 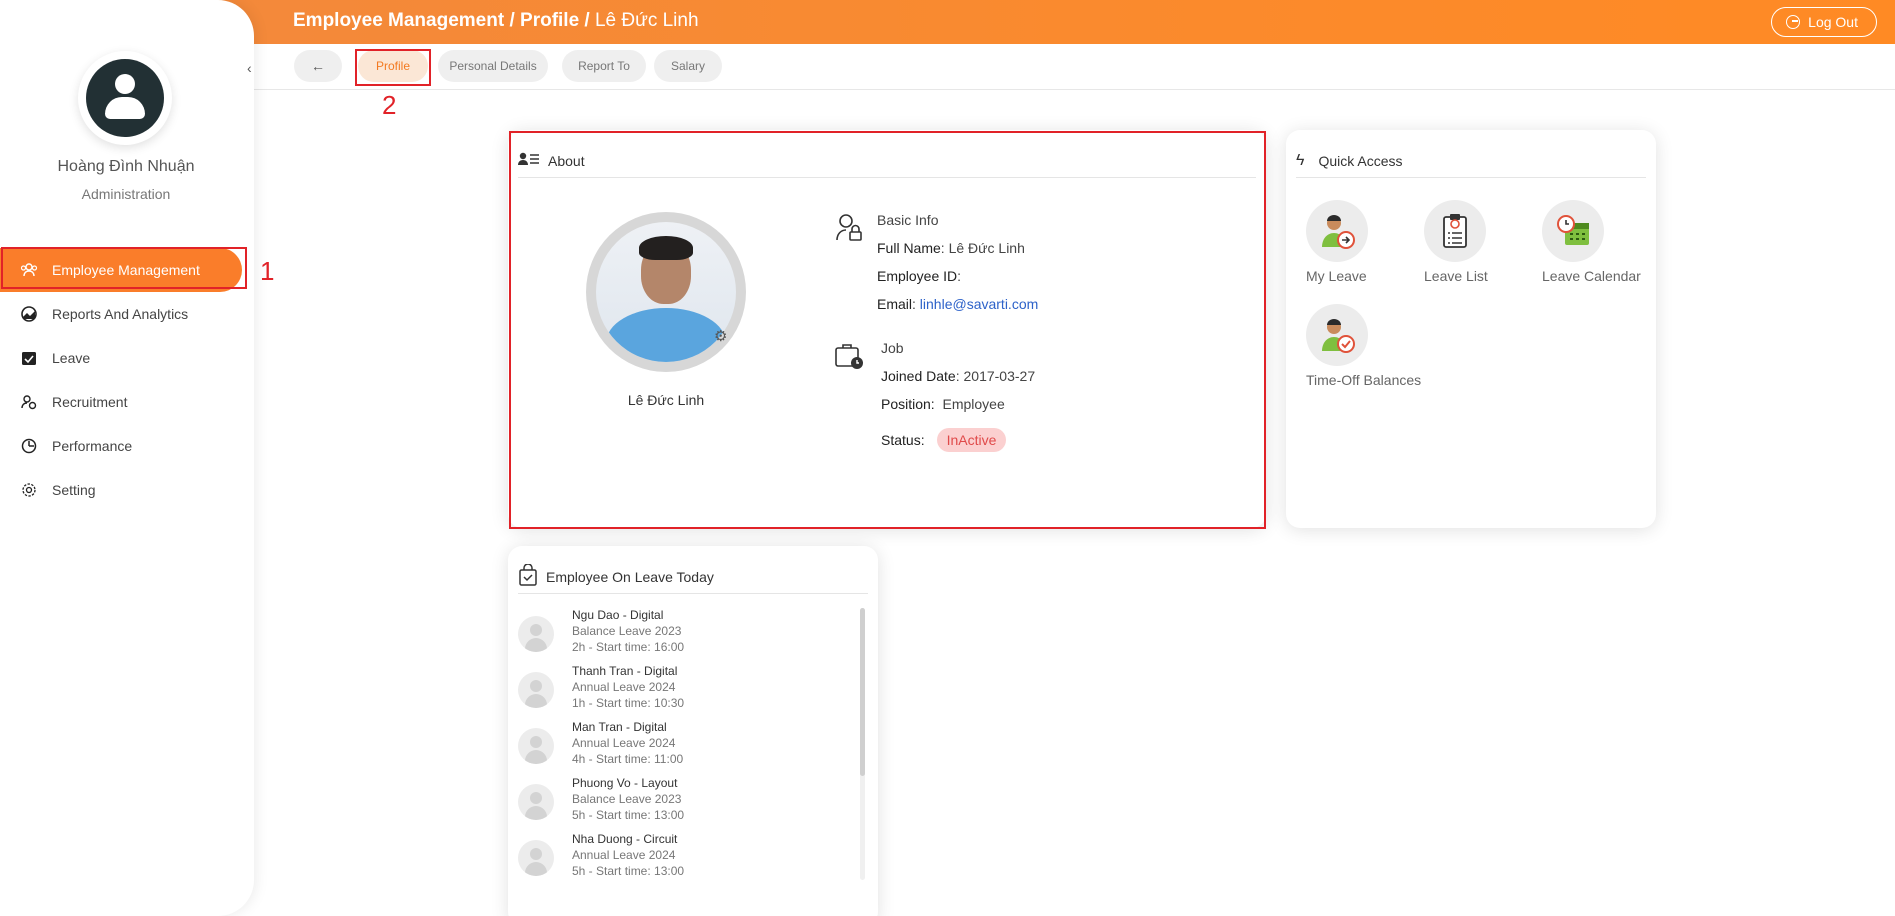 I want to click on scrollbar-thumb, so click(x=862, y=692).